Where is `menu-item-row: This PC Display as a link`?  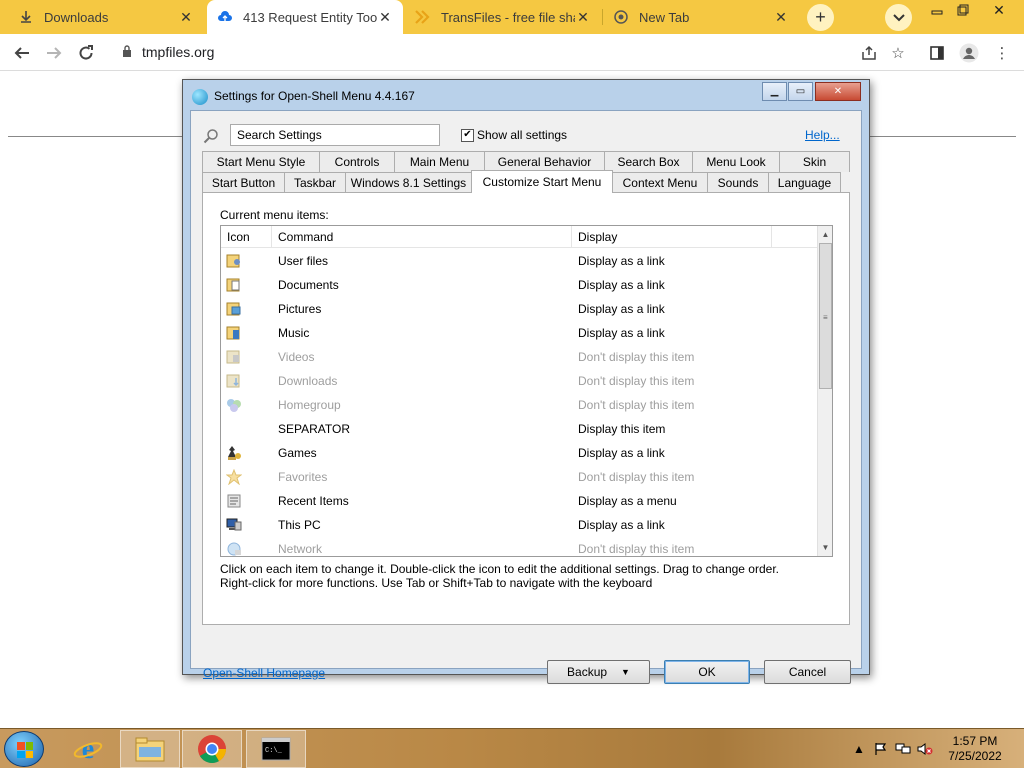
menu-item-row: This PC Display as a link is located at coordinates (519, 525).